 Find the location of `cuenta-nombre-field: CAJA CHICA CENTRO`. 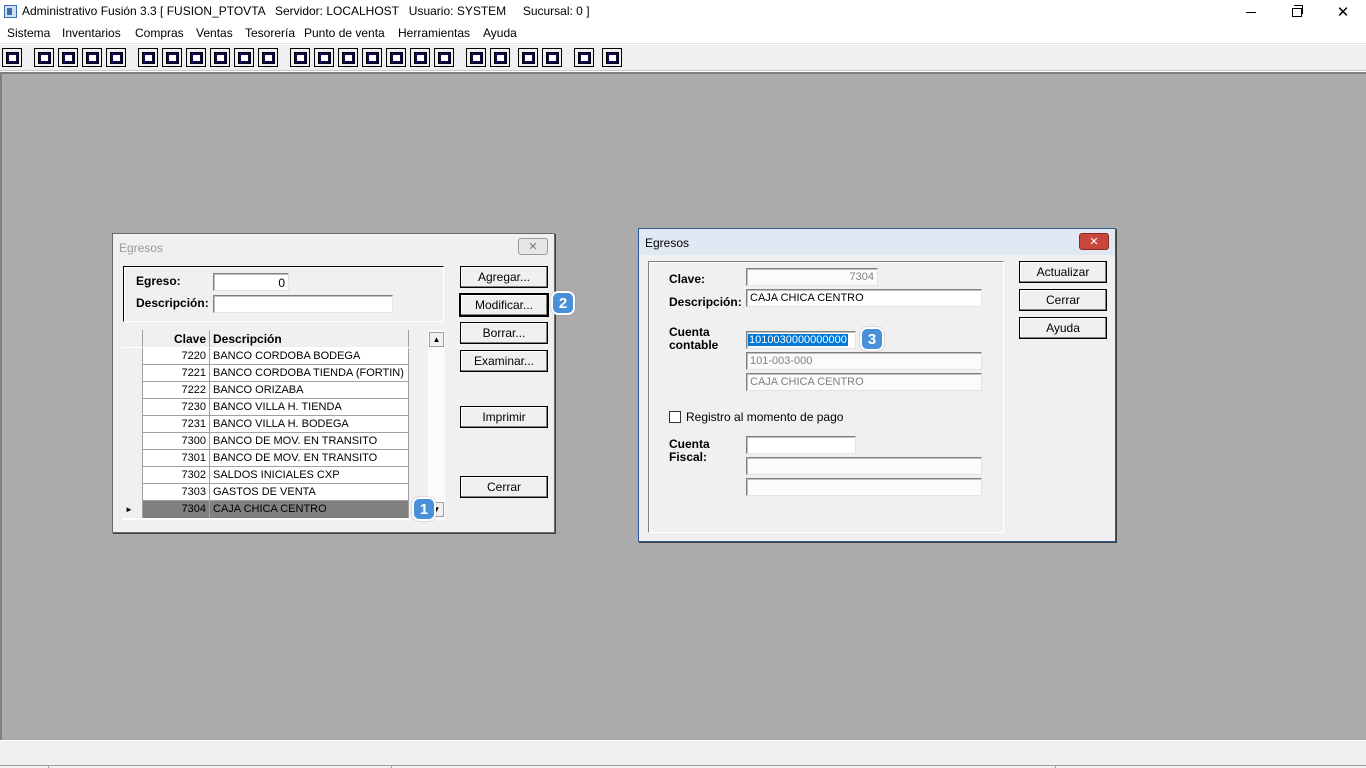

cuenta-nombre-field: CAJA CHICA CENTRO is located at coordinates (864, 382).